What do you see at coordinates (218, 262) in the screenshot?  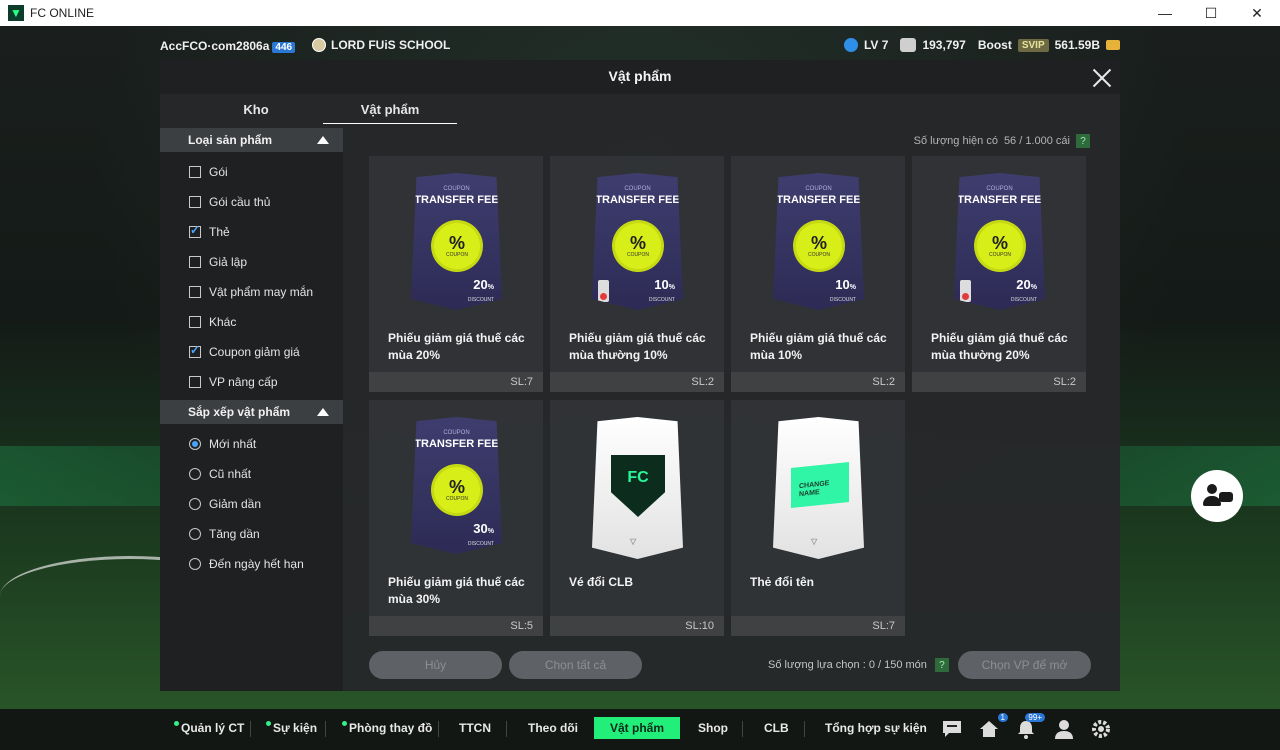 I see `filter-gia-lap: Giả lập` at bounding box center [218, 262].